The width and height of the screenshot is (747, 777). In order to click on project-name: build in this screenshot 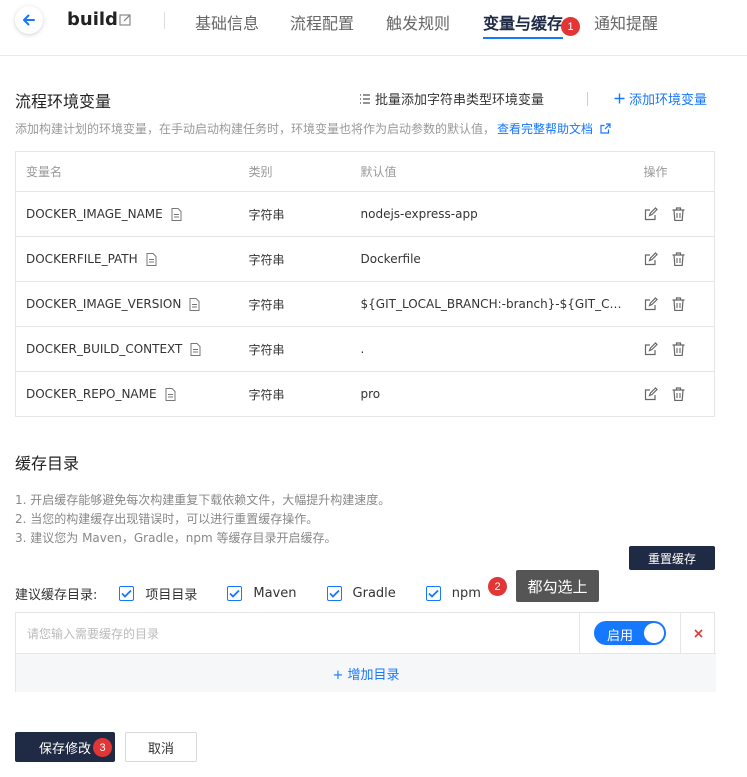, I will do `click(92, 19)`.